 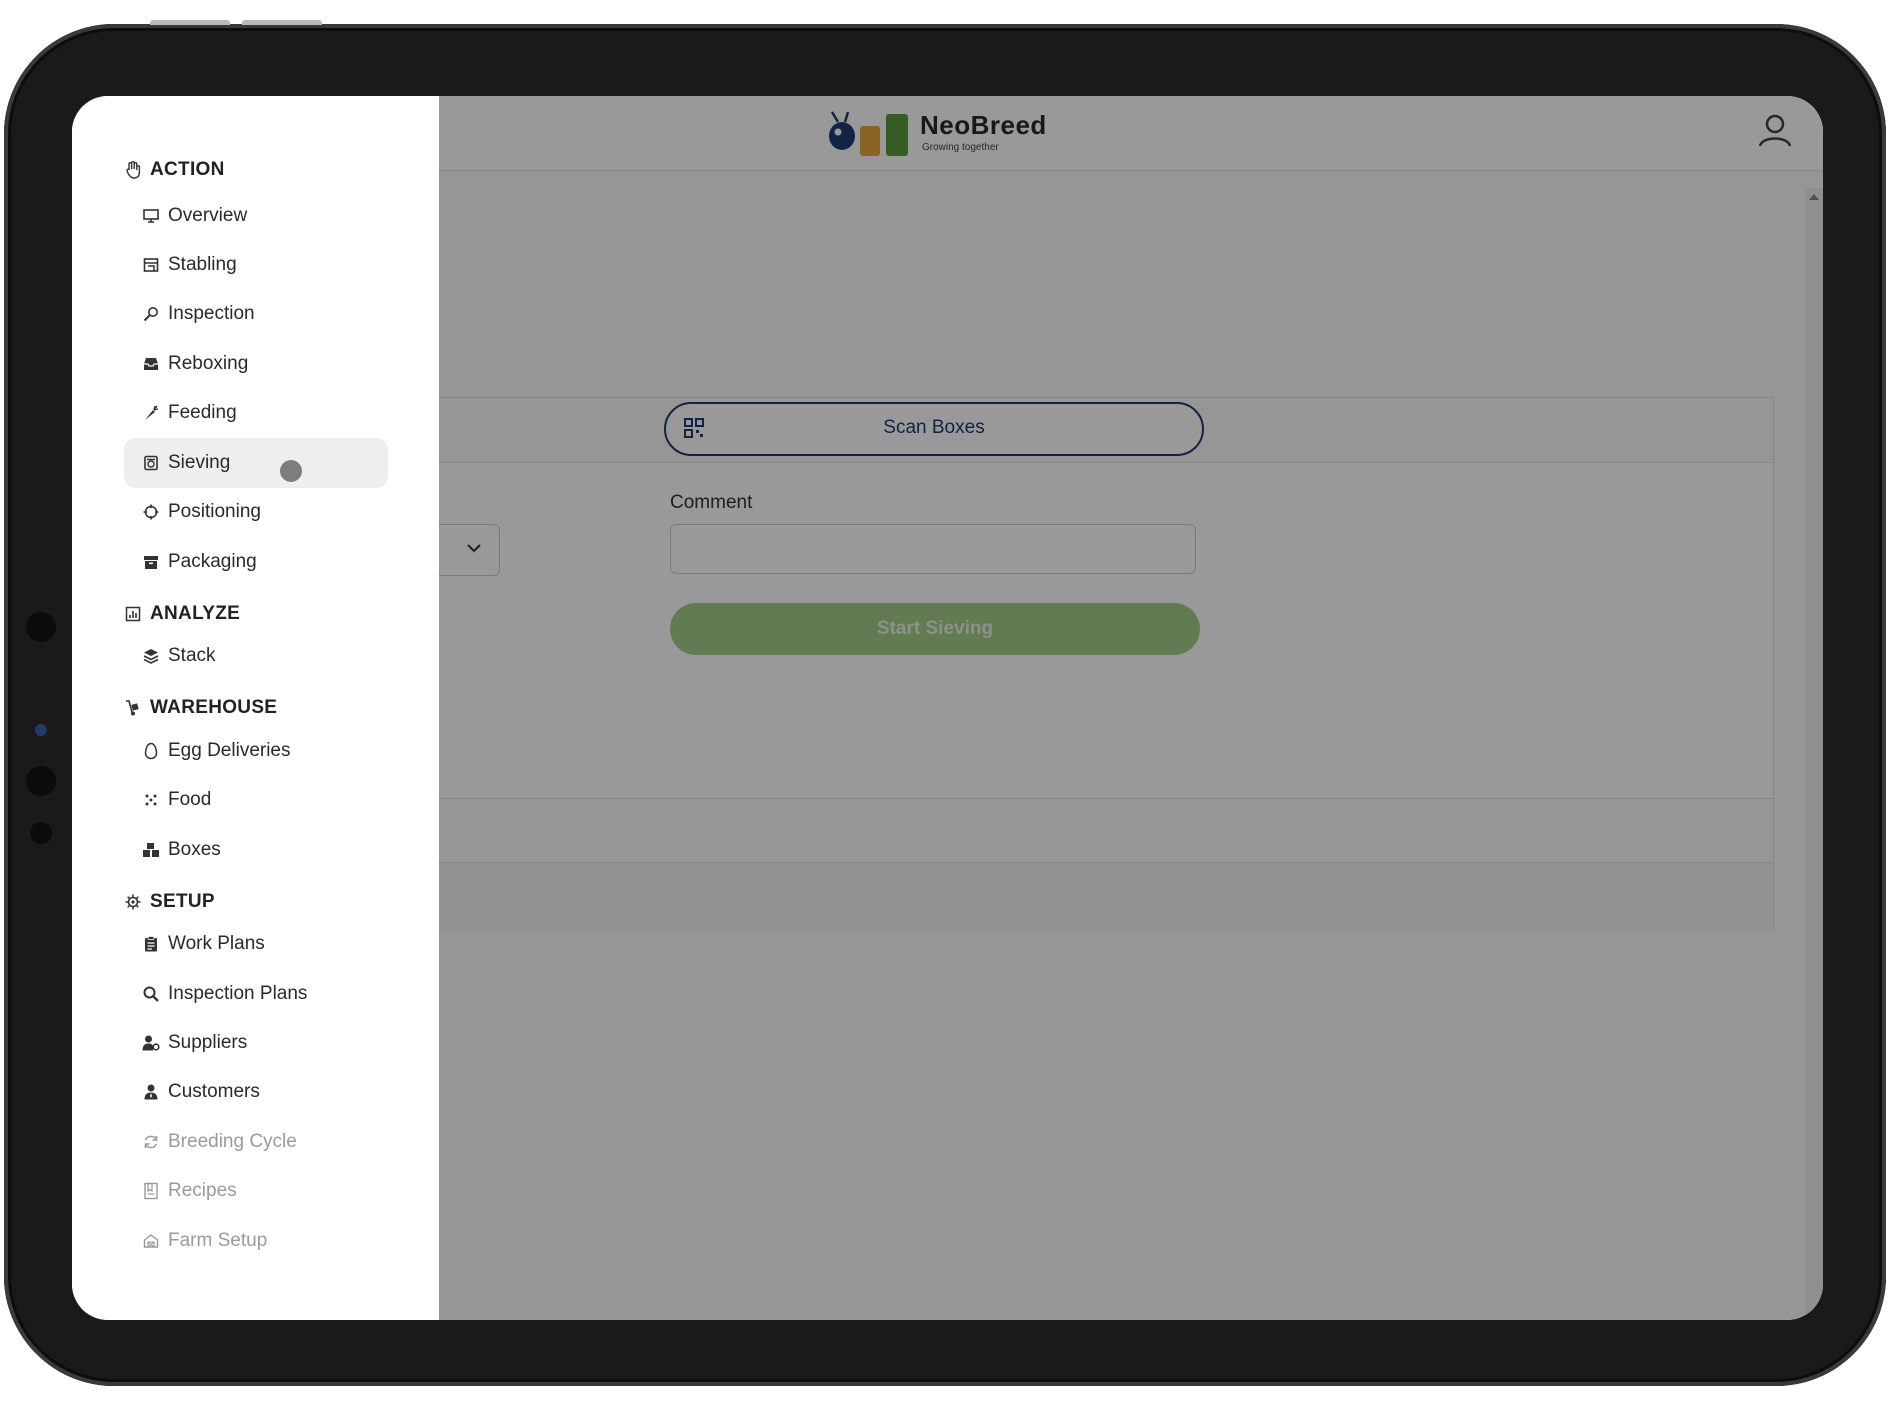 I want to click on sidebar-item-egg-deliveries: Egg Deliveries, so click(x=256, y=751).